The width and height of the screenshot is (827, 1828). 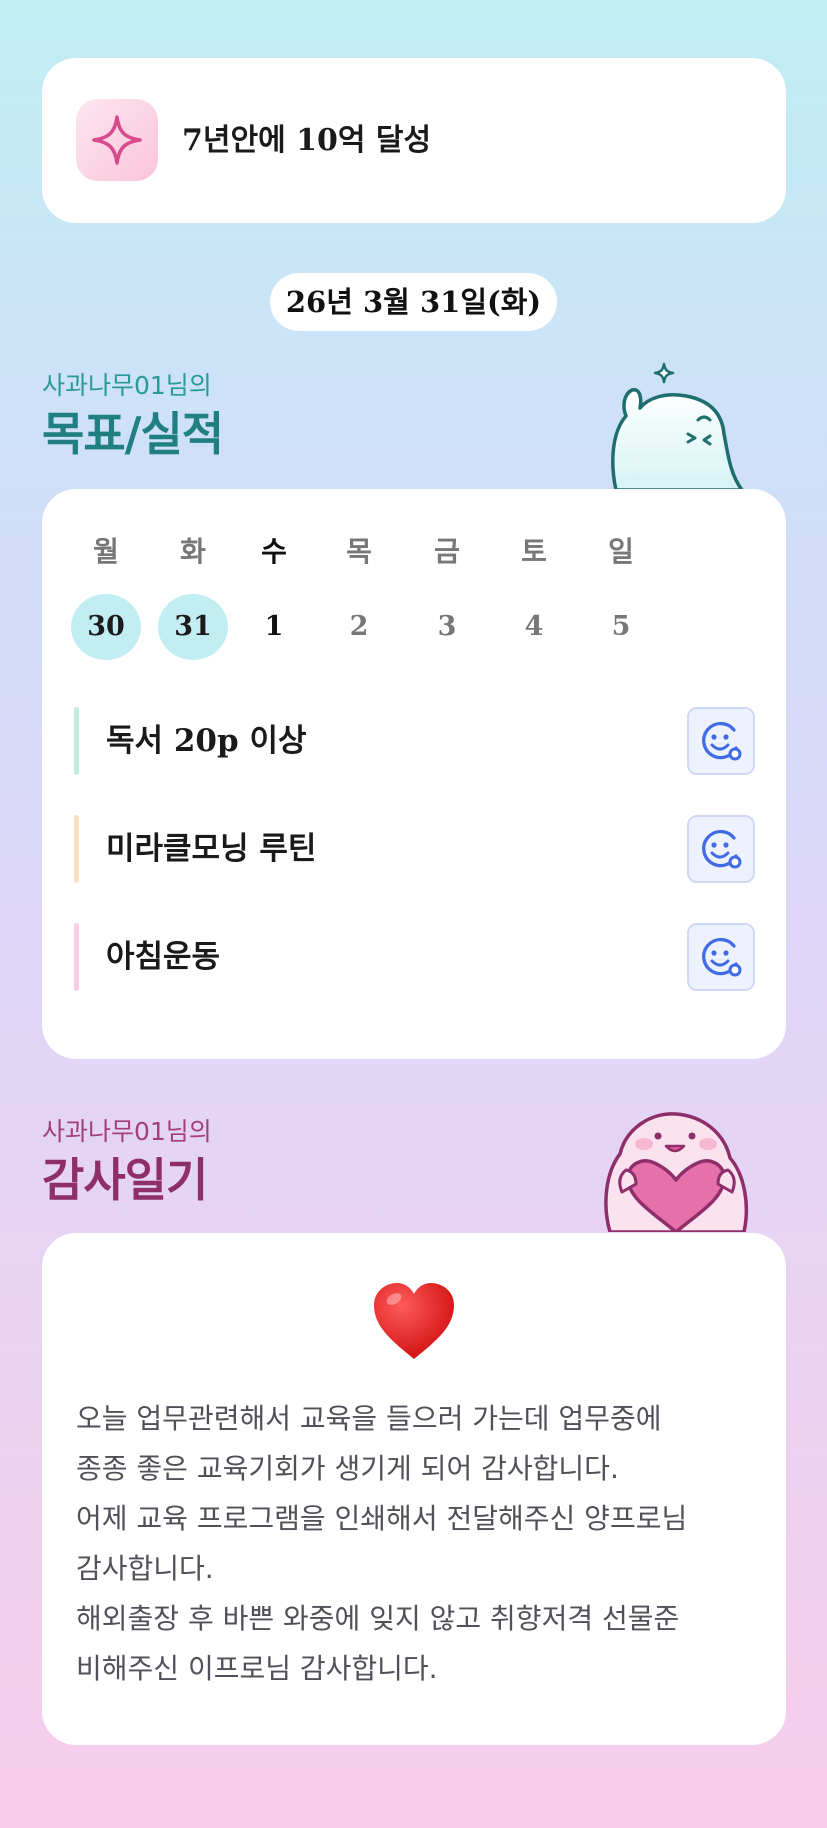 What do you see at coordinates (206, 741) in the screenshot?
I see `task-label: 독서 20p 이상` at bounding box center [206, 741].